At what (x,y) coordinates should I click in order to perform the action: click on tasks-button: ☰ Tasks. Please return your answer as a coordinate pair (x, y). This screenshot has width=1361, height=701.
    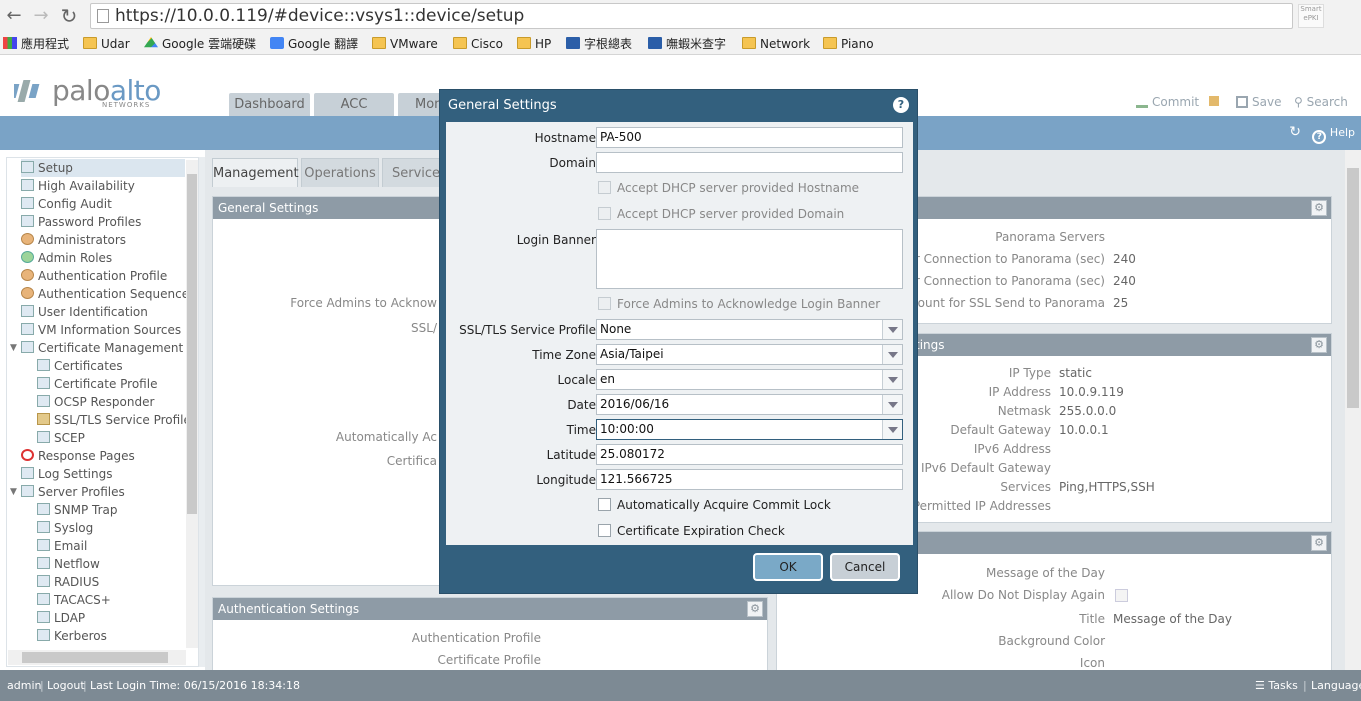
    Looking at the image, I should click on (1276, 685).